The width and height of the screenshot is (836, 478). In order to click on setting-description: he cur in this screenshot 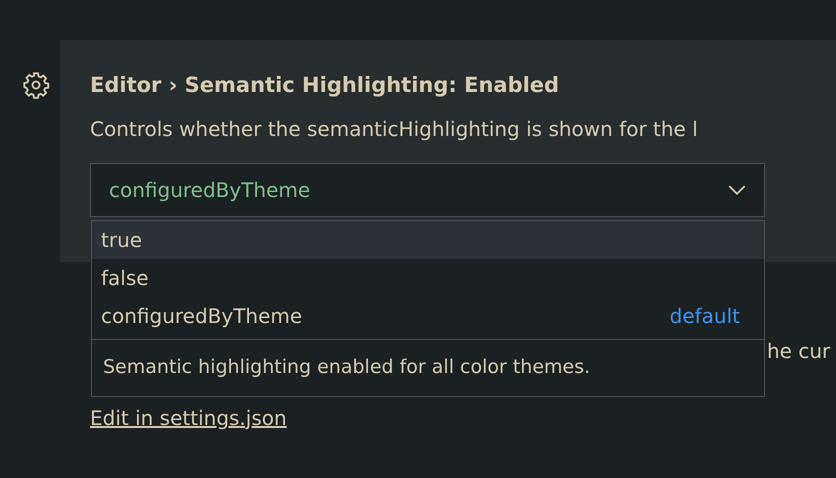, I will do `click(799, 351)`.